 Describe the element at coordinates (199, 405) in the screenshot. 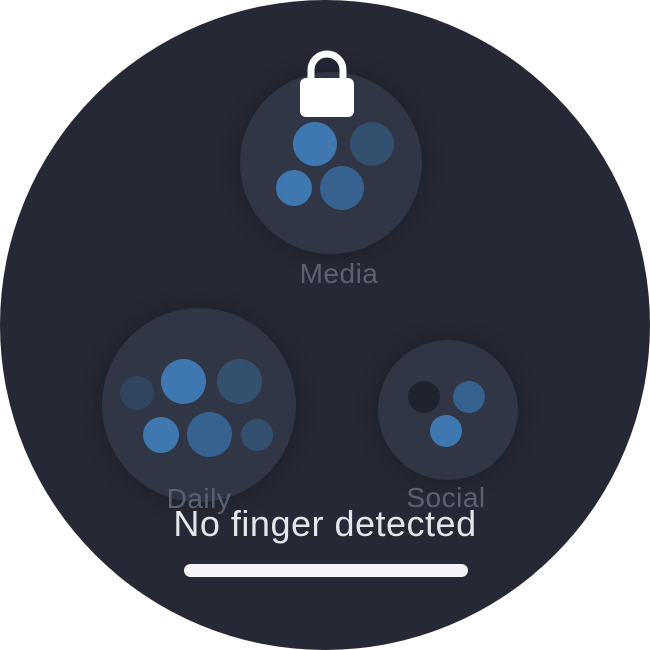

I see `folder-daily` at that location.